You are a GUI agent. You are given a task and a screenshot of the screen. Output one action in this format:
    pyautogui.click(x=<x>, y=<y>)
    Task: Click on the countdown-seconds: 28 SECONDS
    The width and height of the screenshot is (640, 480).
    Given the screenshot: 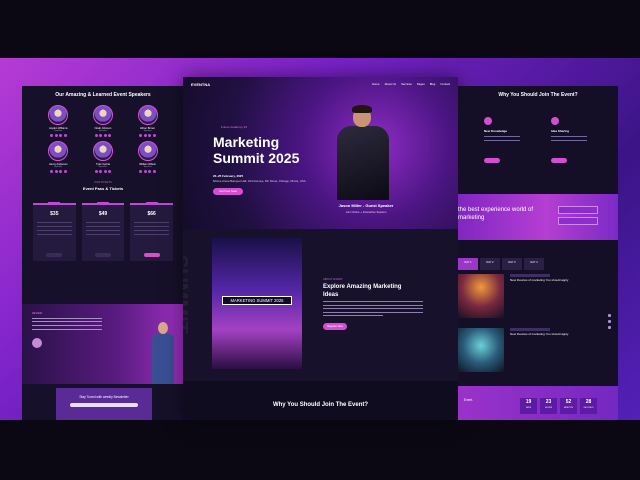 What is the action you would take?
    pyautogui.click(x=588, y=406)
    